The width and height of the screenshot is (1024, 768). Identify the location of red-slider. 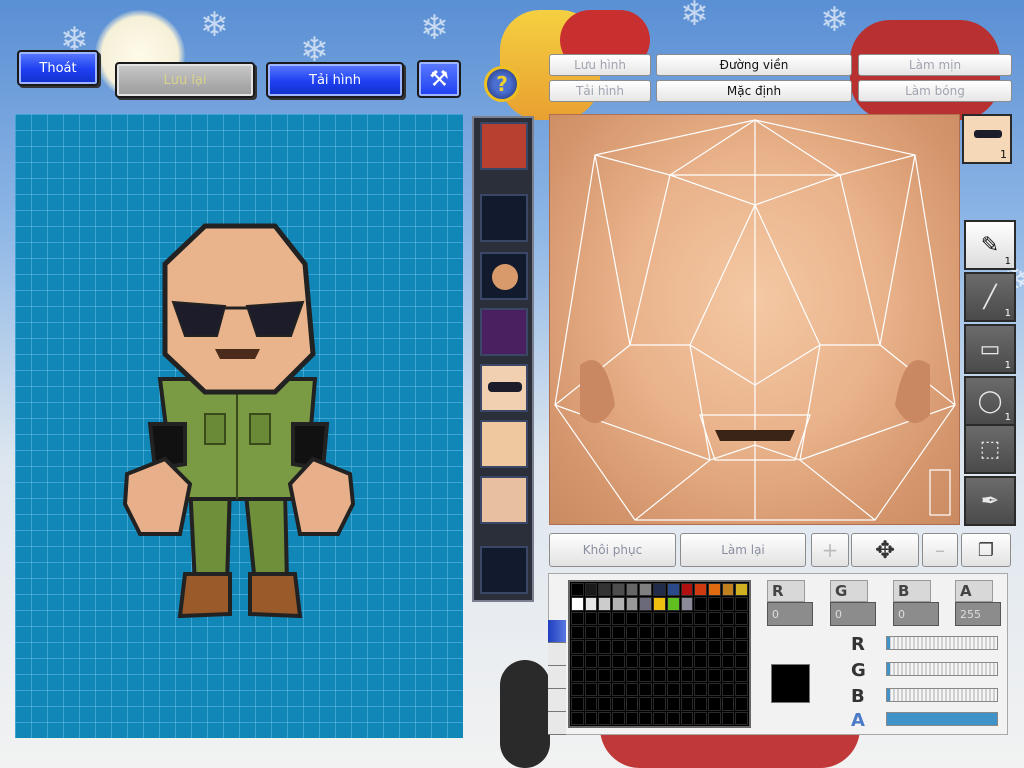
(942, 643).